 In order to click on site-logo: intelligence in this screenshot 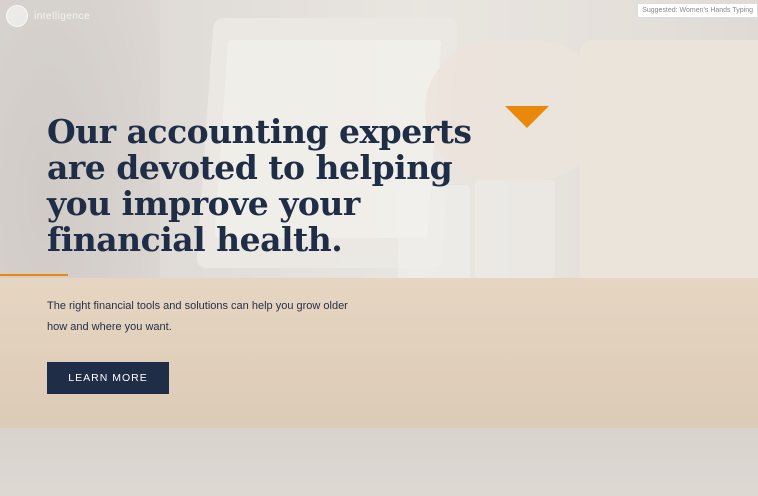, I will do `click(48, 16)`.